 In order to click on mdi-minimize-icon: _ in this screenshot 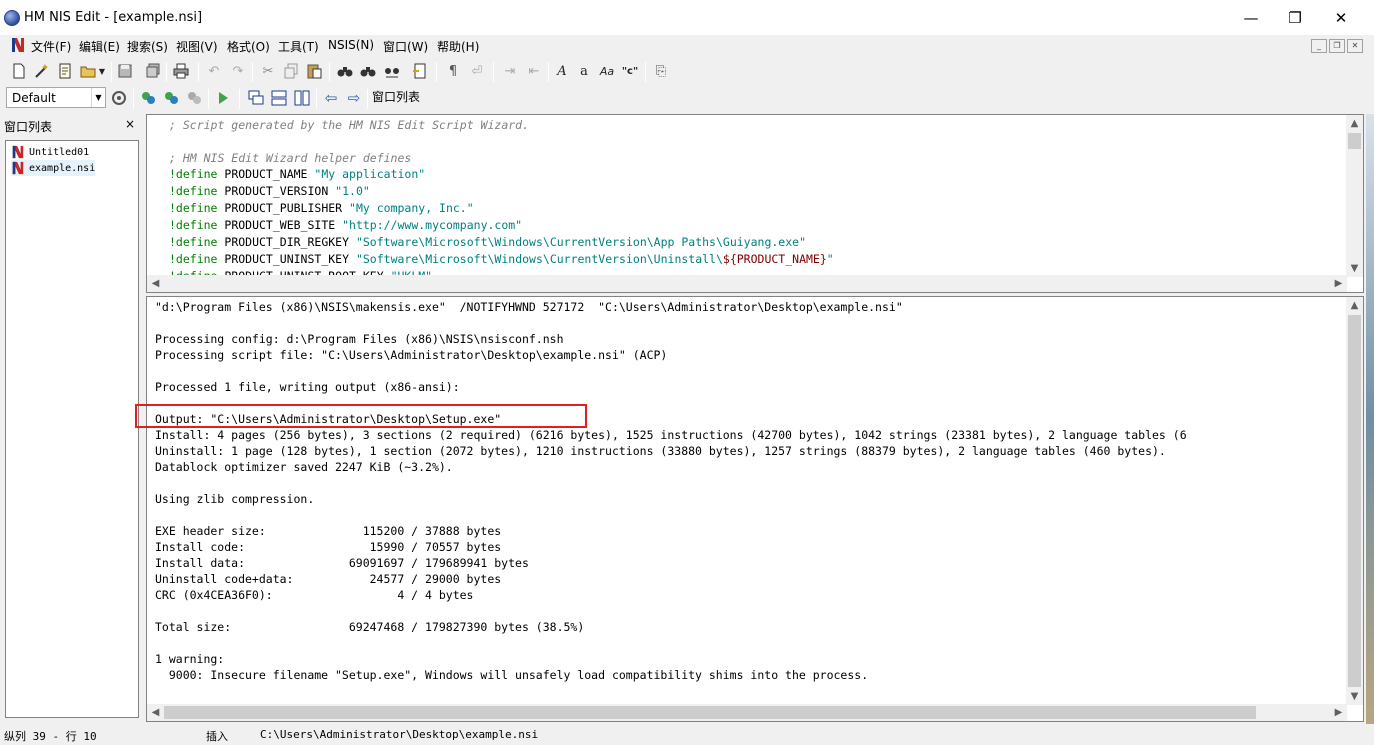, I will do `click(1319, 46)`.